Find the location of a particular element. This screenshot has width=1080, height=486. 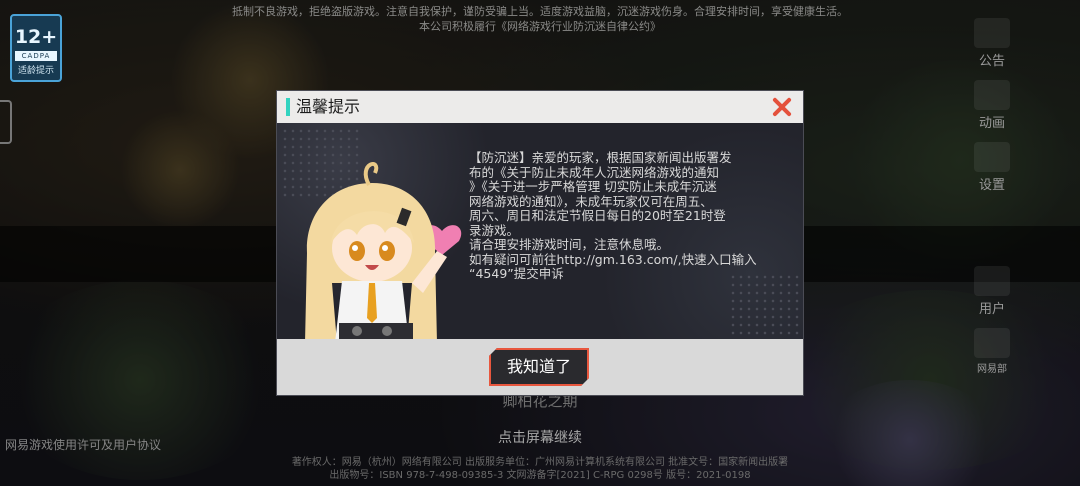

netease-icon is located at coordinates (992, 343).